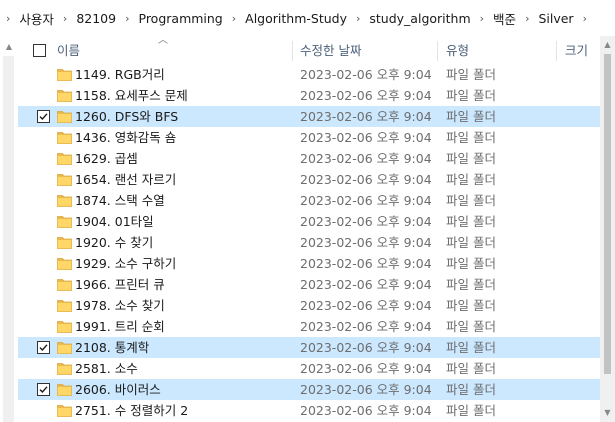 The height and width of the screenshot is (422, 615). Describe the element at coordinates (68, 50) in the screenshot. I see `column-header-name: 이름` at that location.